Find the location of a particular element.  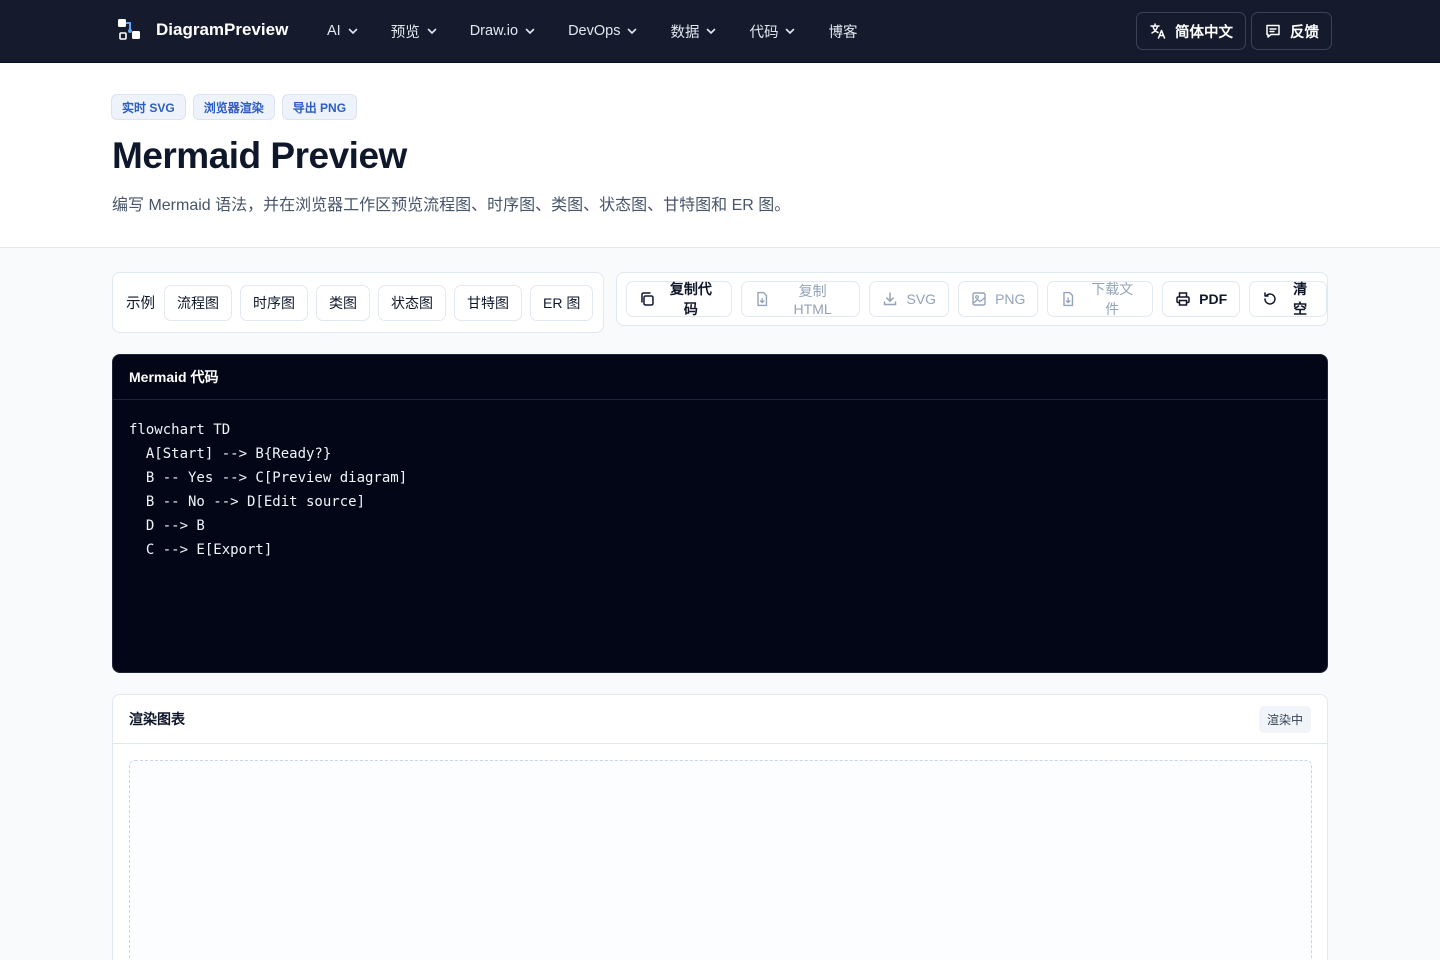

feature-chip: 浏览器渲染 is located at coordinates (233, 107).